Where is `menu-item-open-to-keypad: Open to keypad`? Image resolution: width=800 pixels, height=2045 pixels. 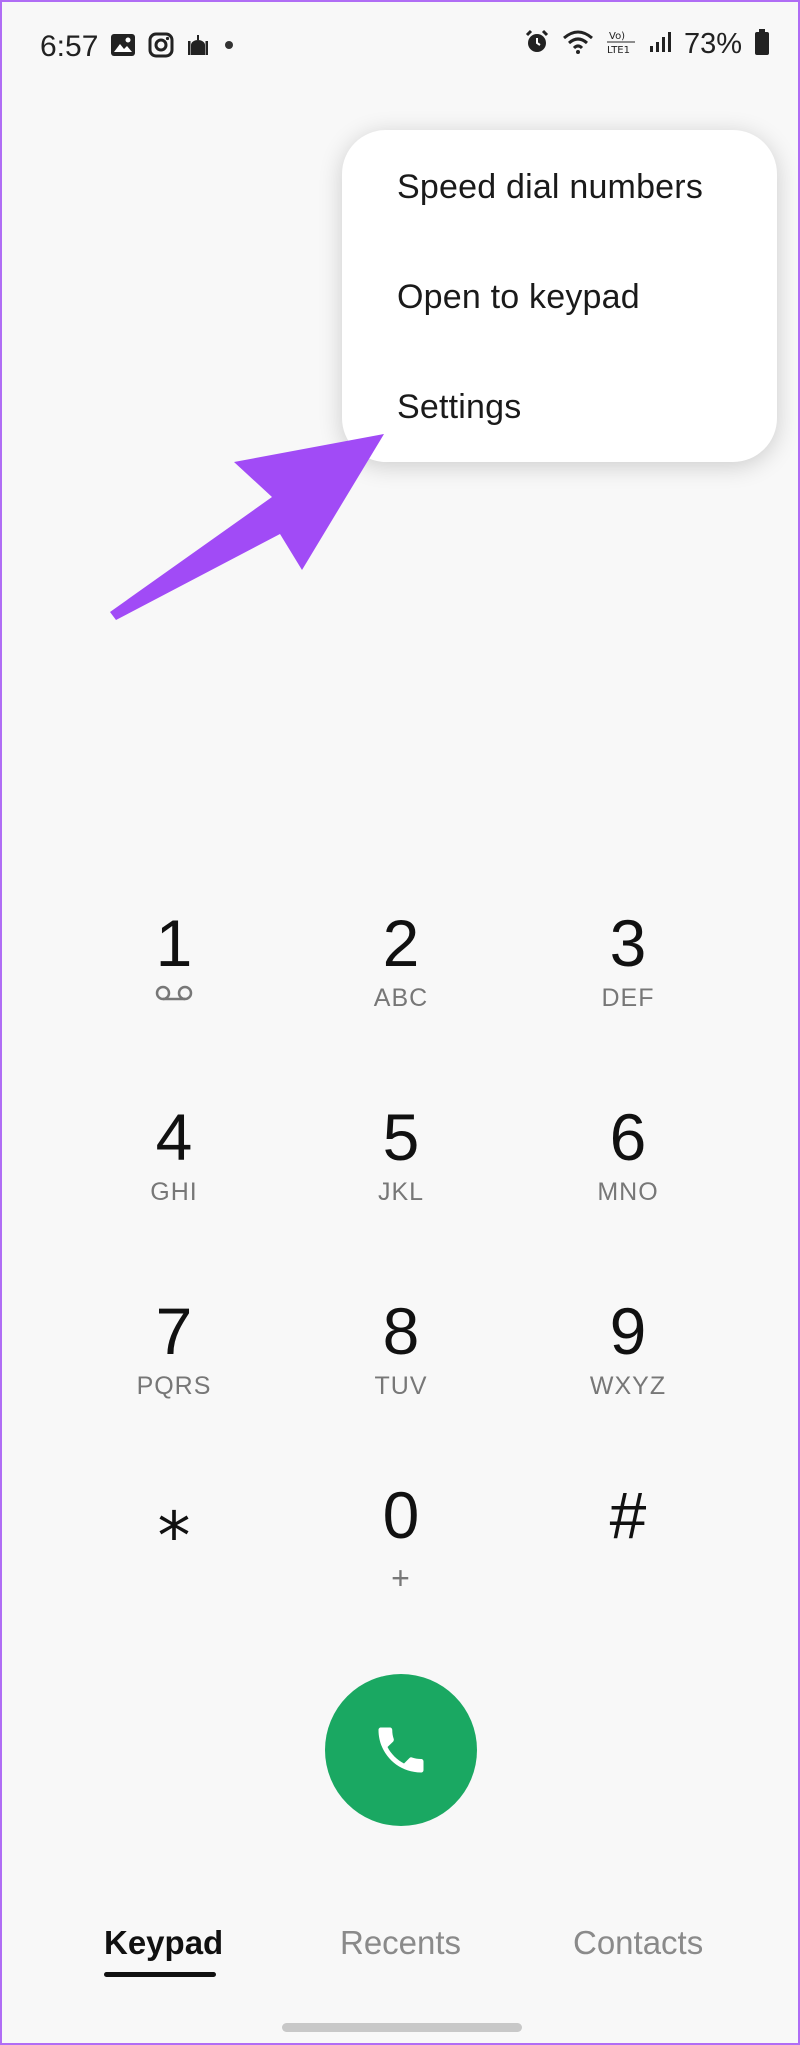
menu-item-open-to-keypad: Open to keypad is located at coordinates (518, 297).